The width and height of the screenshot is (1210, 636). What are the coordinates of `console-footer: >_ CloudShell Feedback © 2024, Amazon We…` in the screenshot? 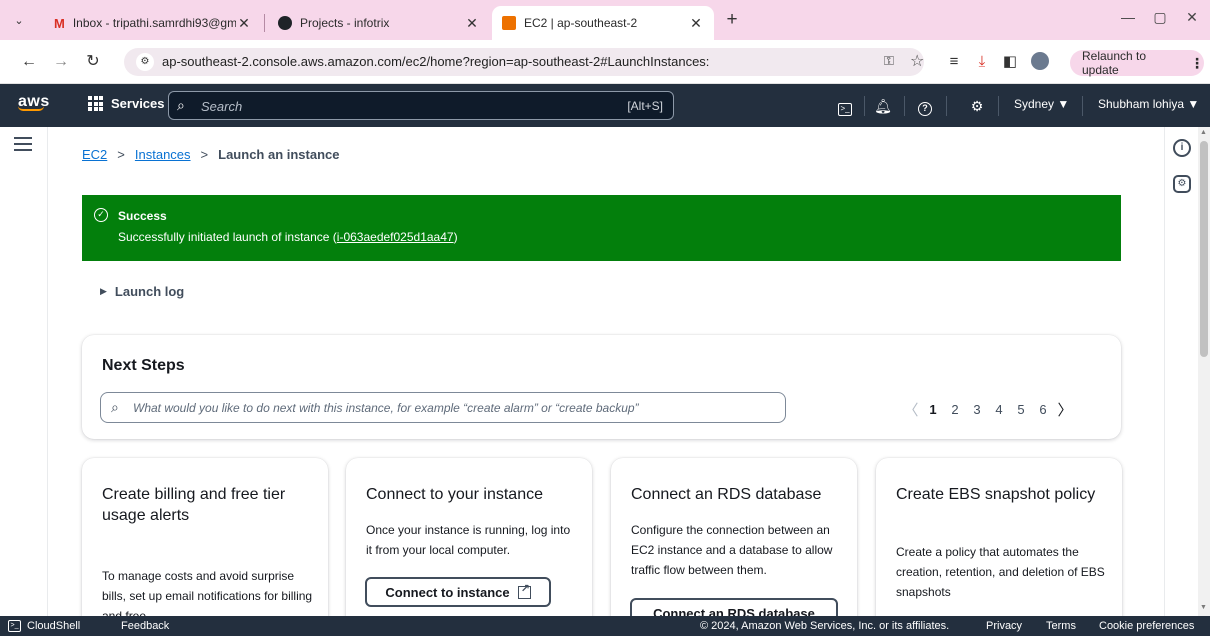 It's located at (605, 626).